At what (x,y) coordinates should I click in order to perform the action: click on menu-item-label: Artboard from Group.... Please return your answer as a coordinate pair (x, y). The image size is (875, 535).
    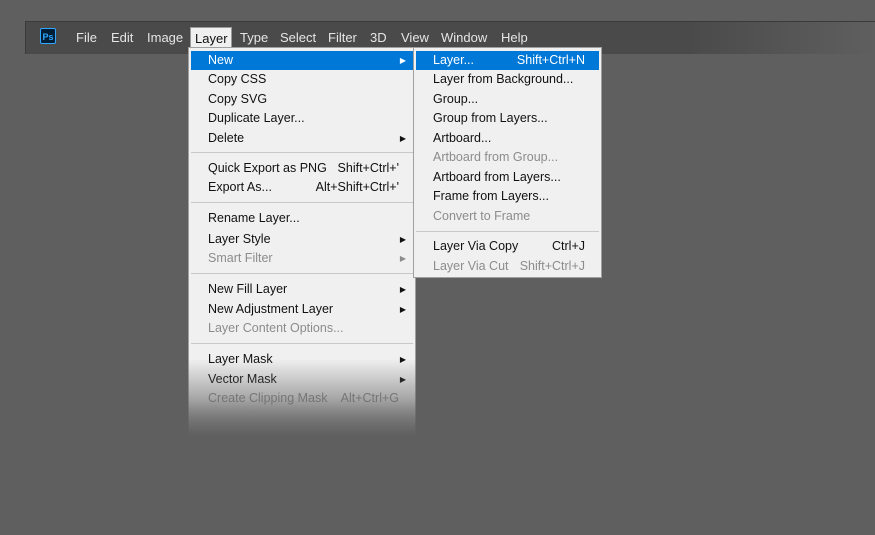
    Looking at the image, I should click on (496, 157).